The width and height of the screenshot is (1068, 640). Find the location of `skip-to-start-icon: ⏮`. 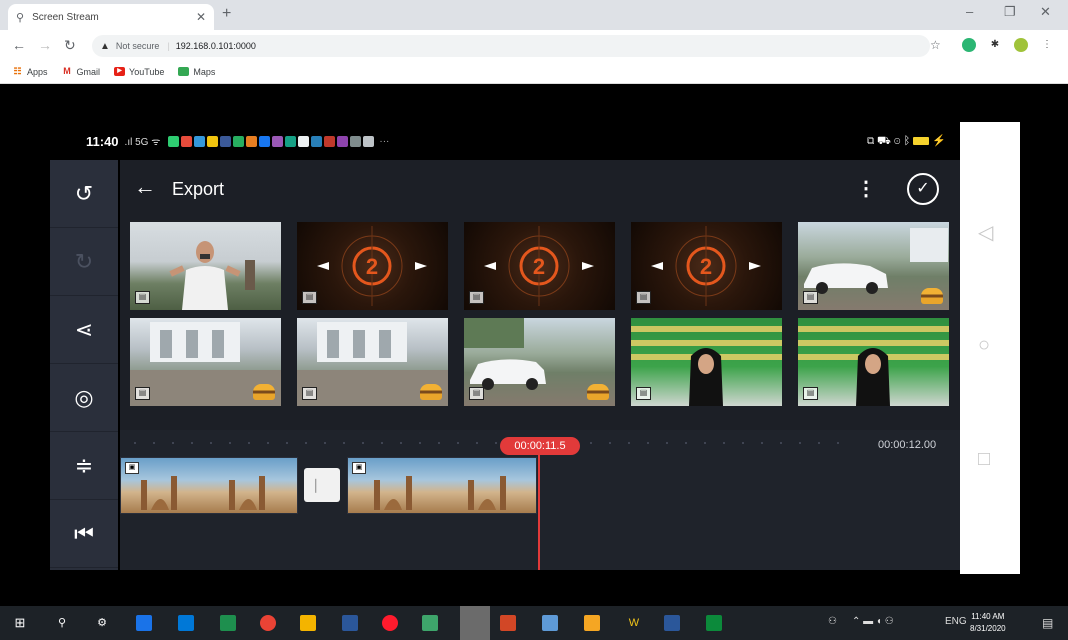

skip-to-start-icon: ⏮ is located at coordinates (84, 534).